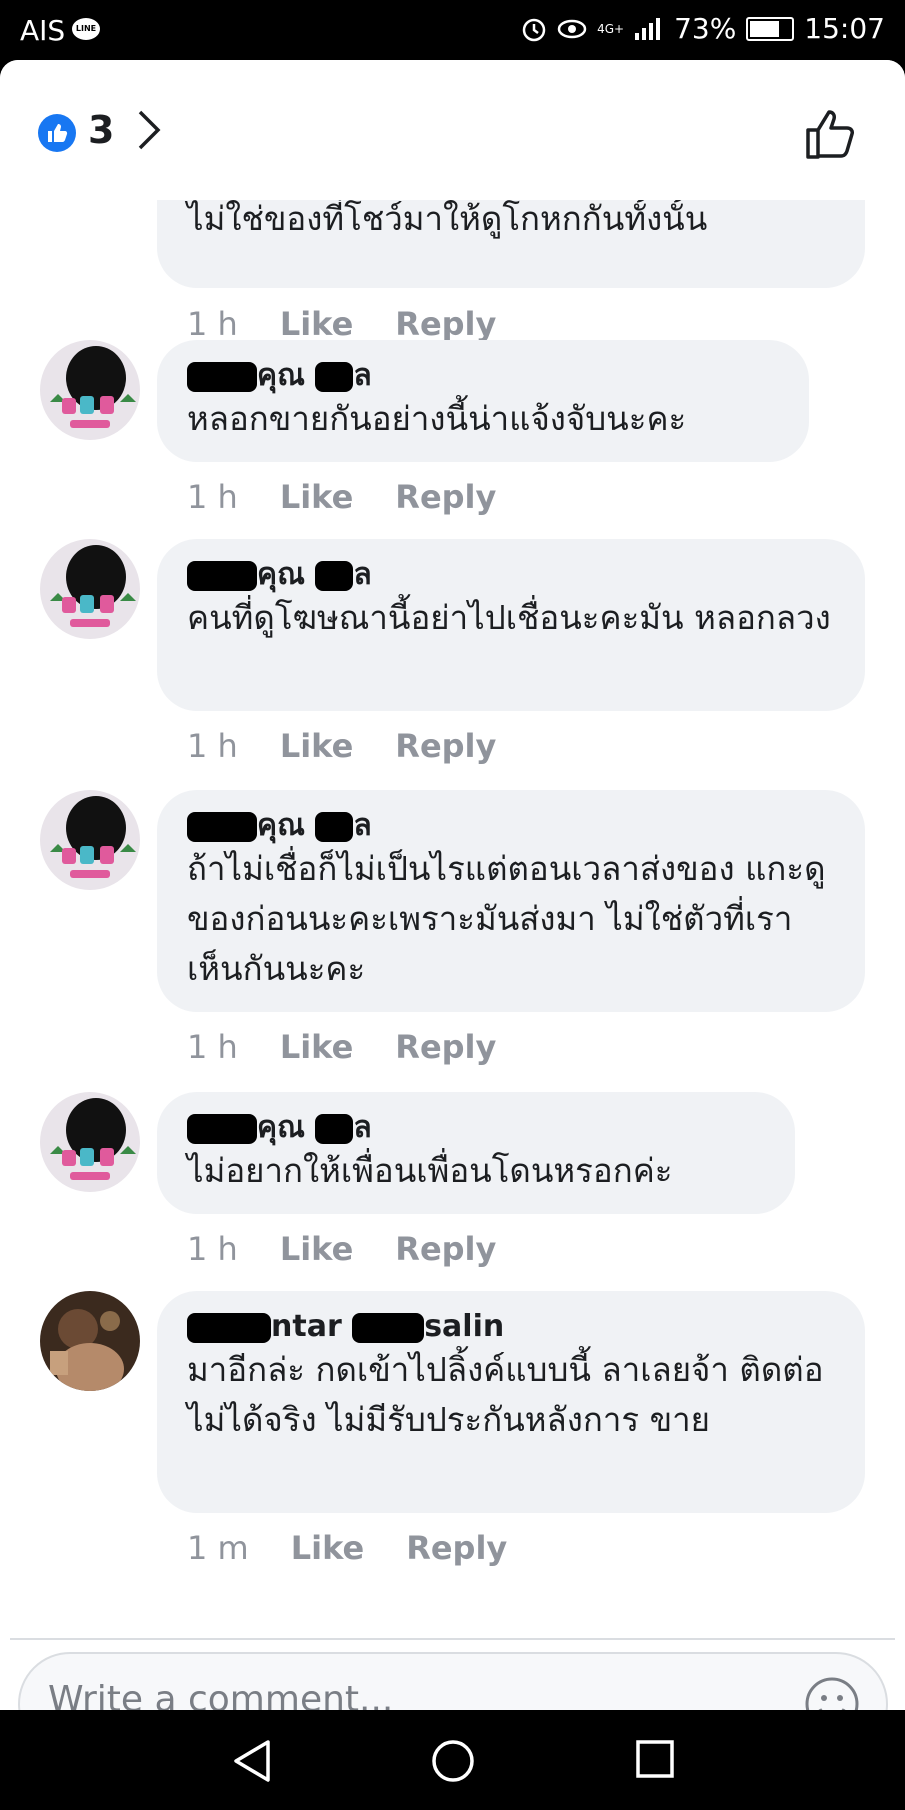 The height and width of the screenshot is (1810, 905). What do you see at coordinates (150, 130) in the screenshot?
I see `chevron-right-icon` at bounding box center [150, 130].